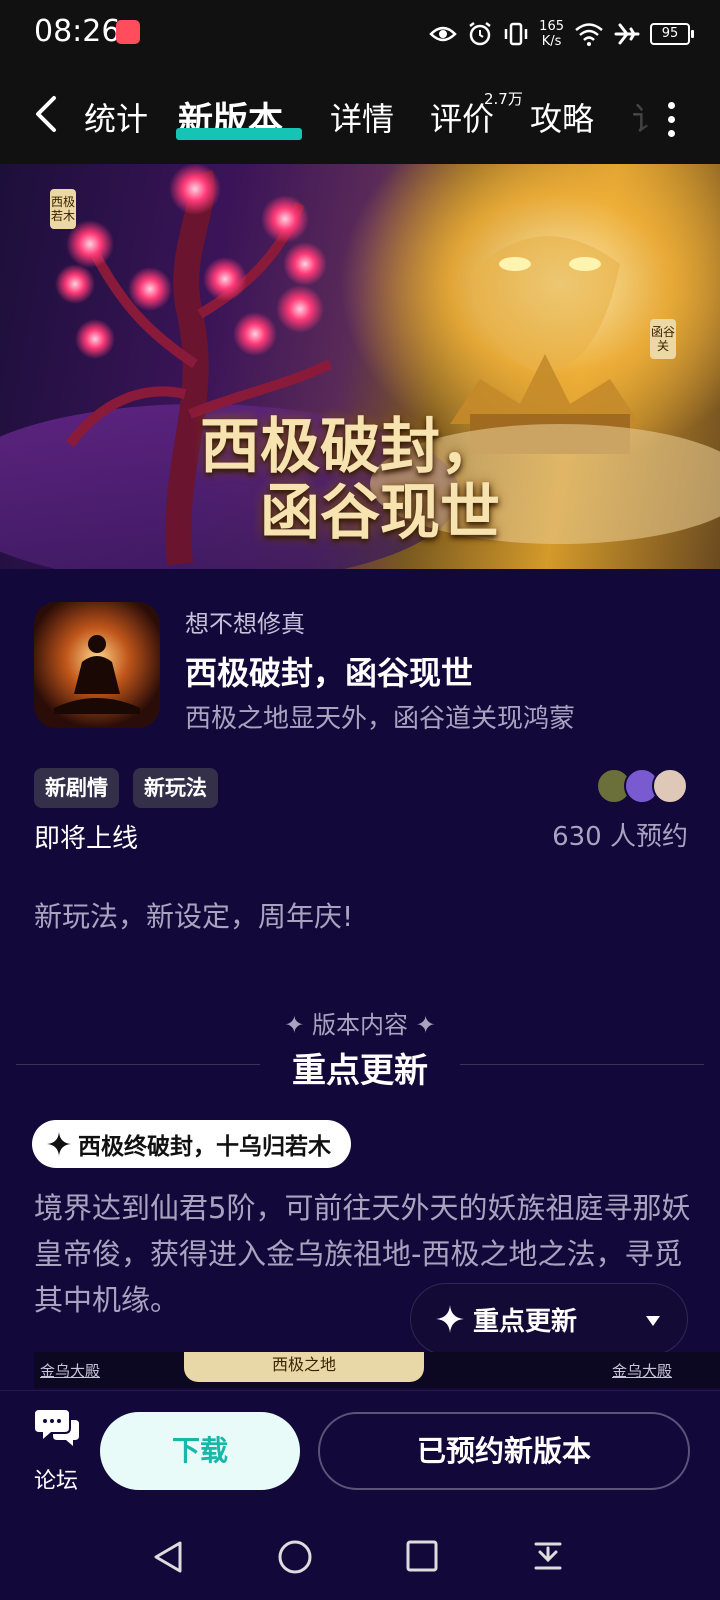 This screenshot has height=1600, width=720. I want to click on back-arrow-icon, so click(47, 114).